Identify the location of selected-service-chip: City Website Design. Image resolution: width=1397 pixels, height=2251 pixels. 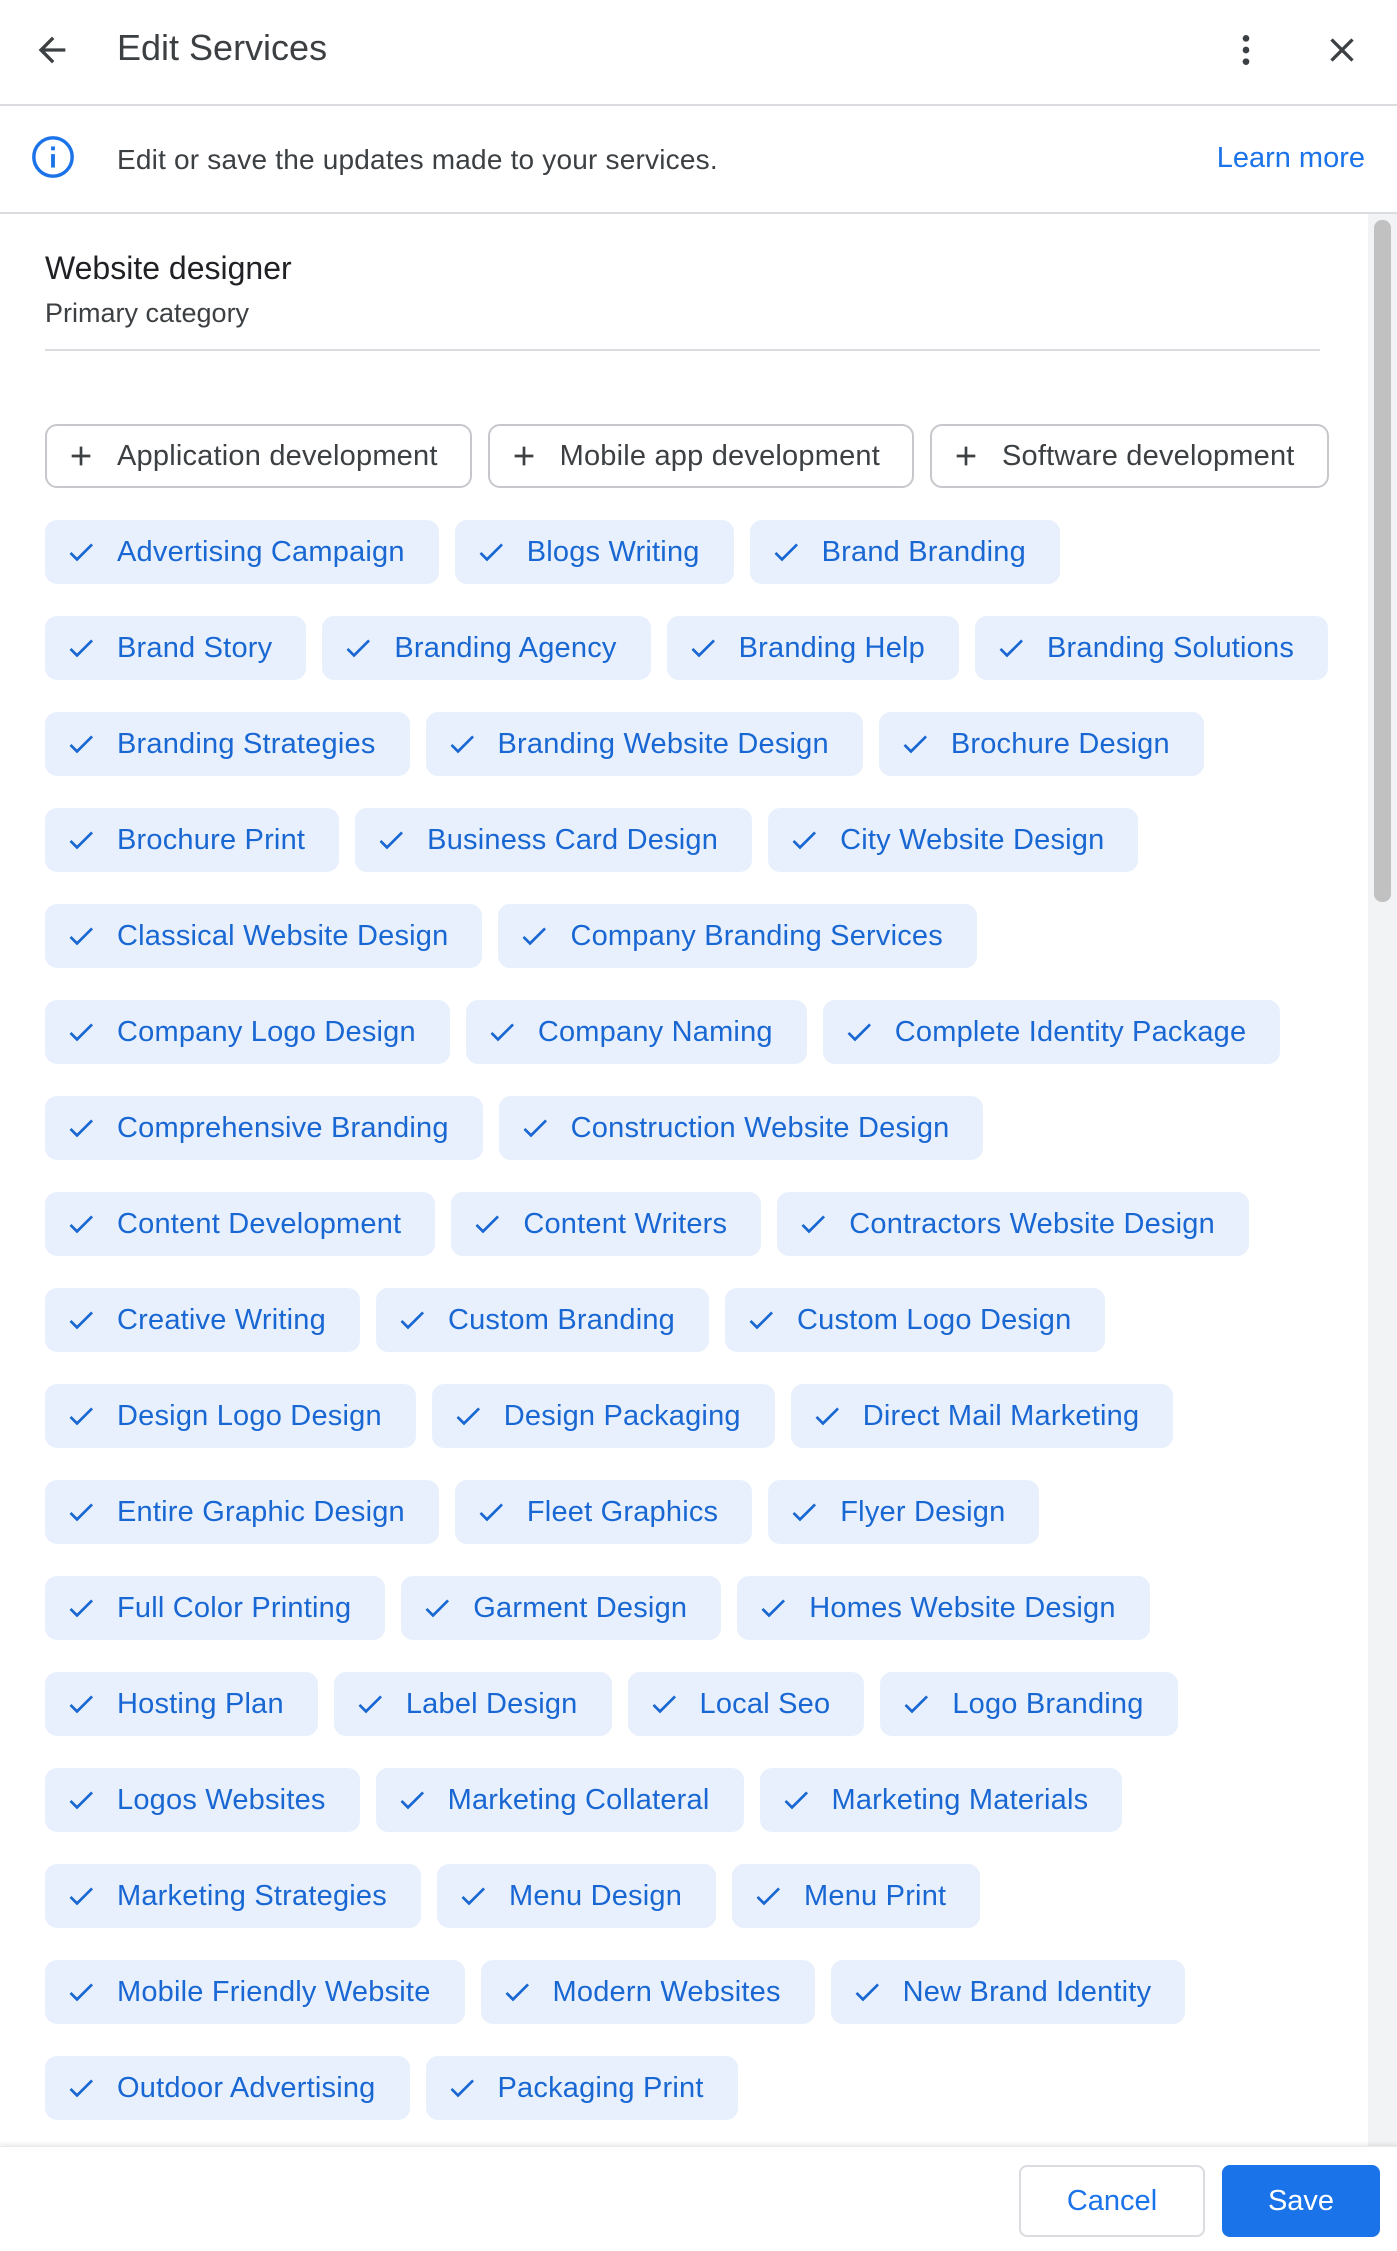
(953, 840).